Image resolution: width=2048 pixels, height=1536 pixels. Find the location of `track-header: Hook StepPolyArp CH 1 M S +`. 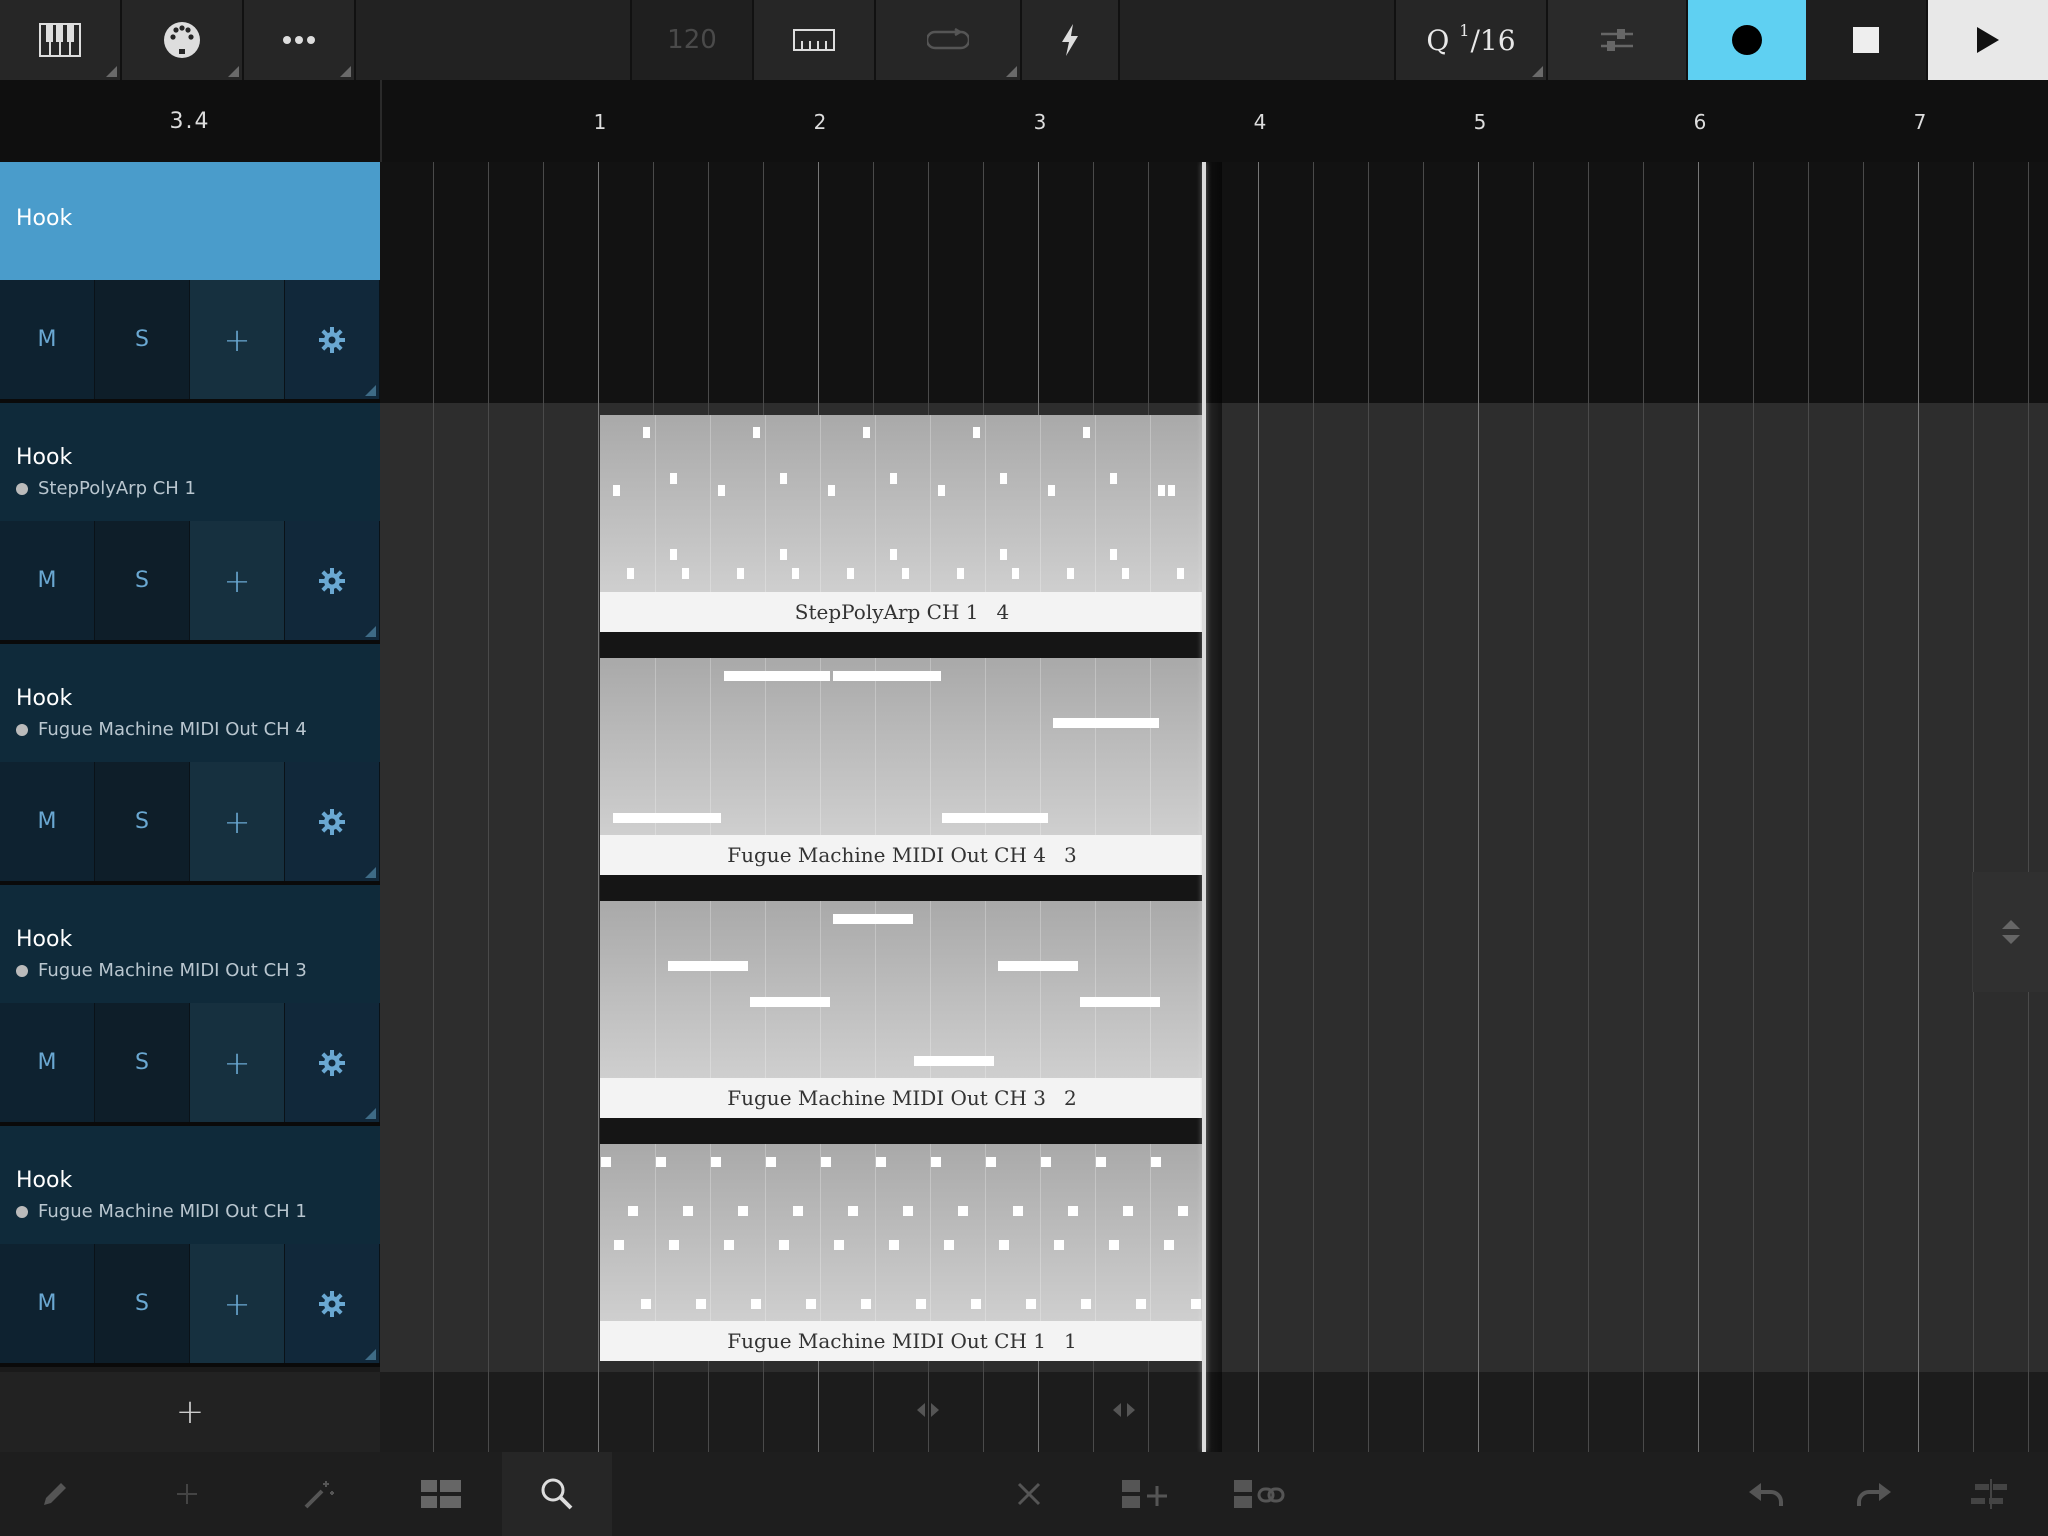

track-header: Hook StepPolyArp CH 1 M S + is located at coordinates (190, 523).